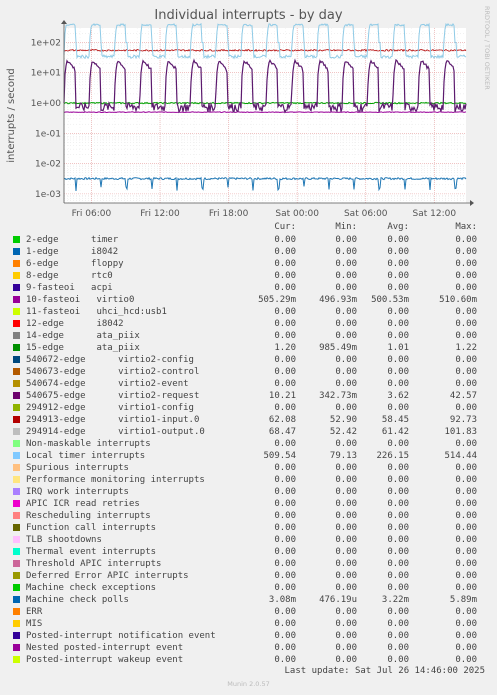 The width and height of the screenshot is (497, 695). What do you see at coordinates (279, 456) in the screenshot?
I see `legend-value-cur: 509.54` at bounding box center [279, 456].